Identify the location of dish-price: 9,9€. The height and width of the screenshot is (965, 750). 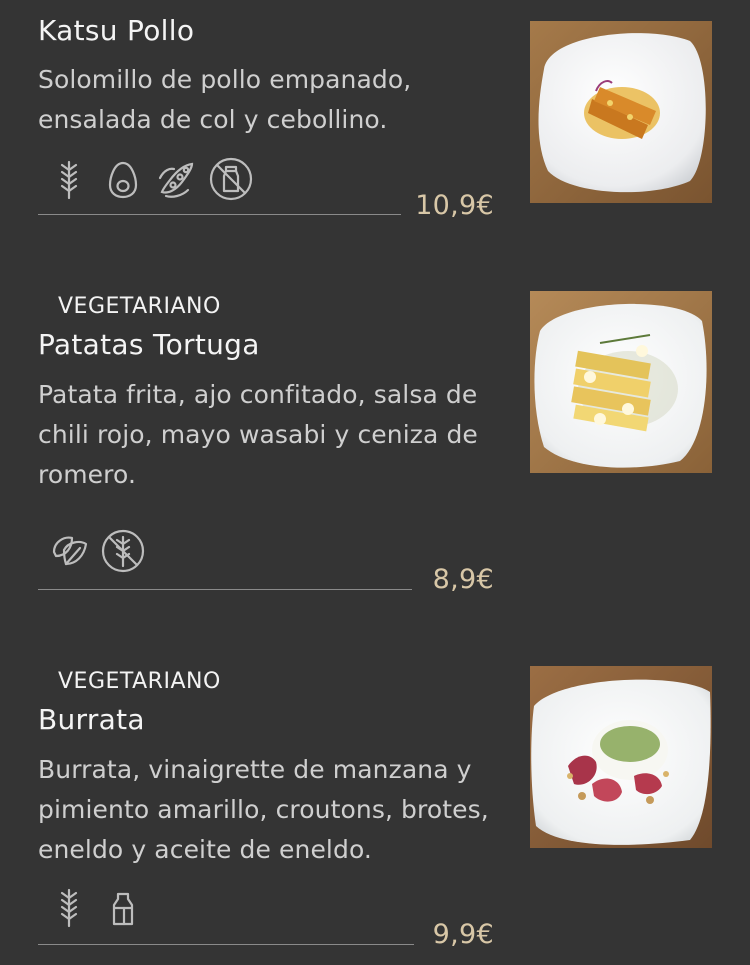
(463, 934).